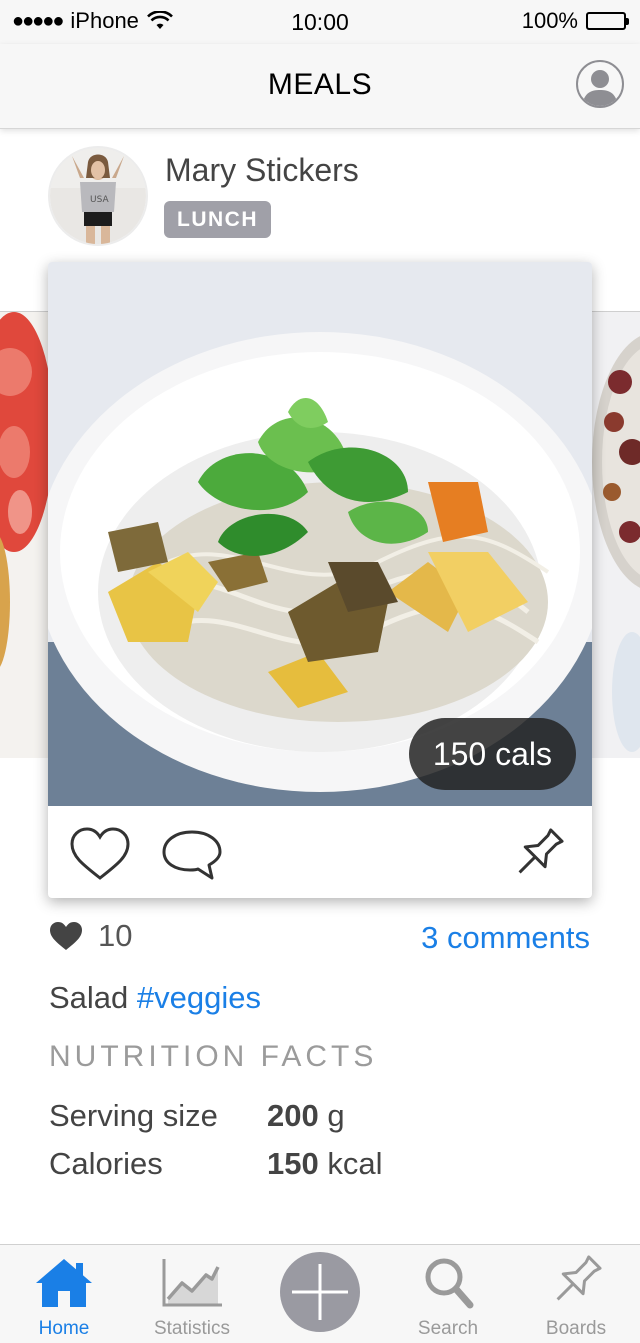 The height and width of the screenshot is (1343, 640). What do you see at coordinates (213, 1056) in the screenshot?
I see `nutrition-facts-title: NUTRITION FACTS` at bounding box center [213, 1056].